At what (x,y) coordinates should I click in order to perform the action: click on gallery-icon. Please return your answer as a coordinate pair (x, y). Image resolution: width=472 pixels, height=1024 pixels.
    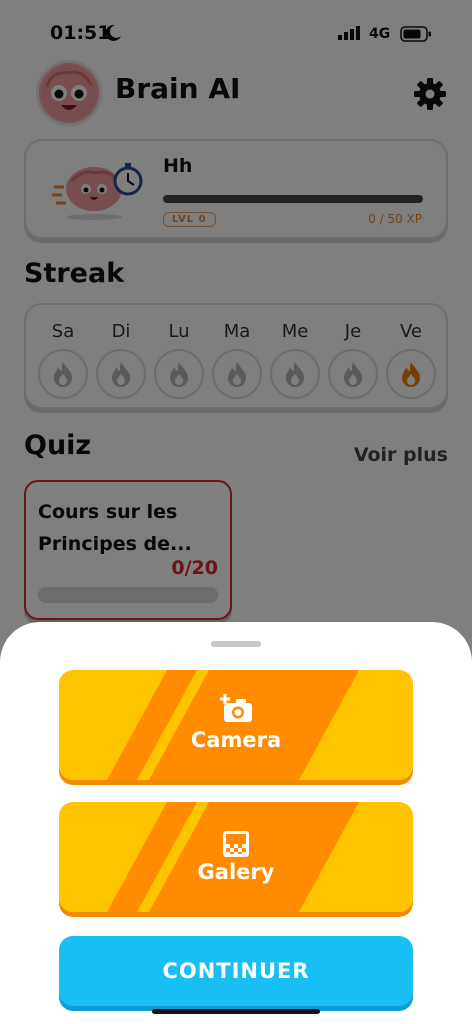
    Looking at the image, I should click on (236, 844).